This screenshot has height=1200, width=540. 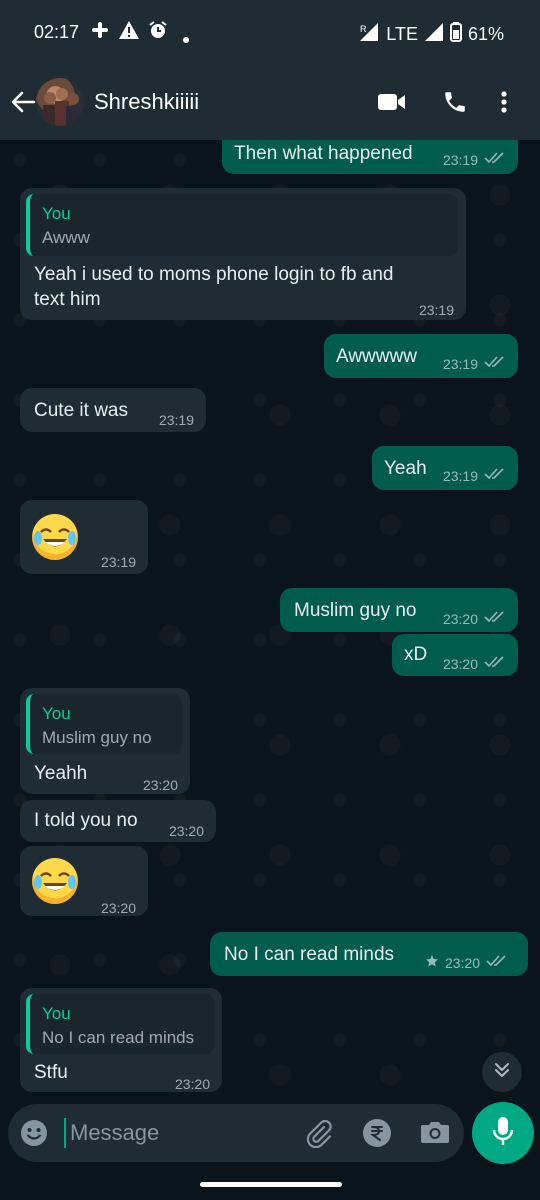 What do you see at coordinates (67, 299) in the screenshot?
I see `message-text-line-2: text him` at bounding box center [67, 299].